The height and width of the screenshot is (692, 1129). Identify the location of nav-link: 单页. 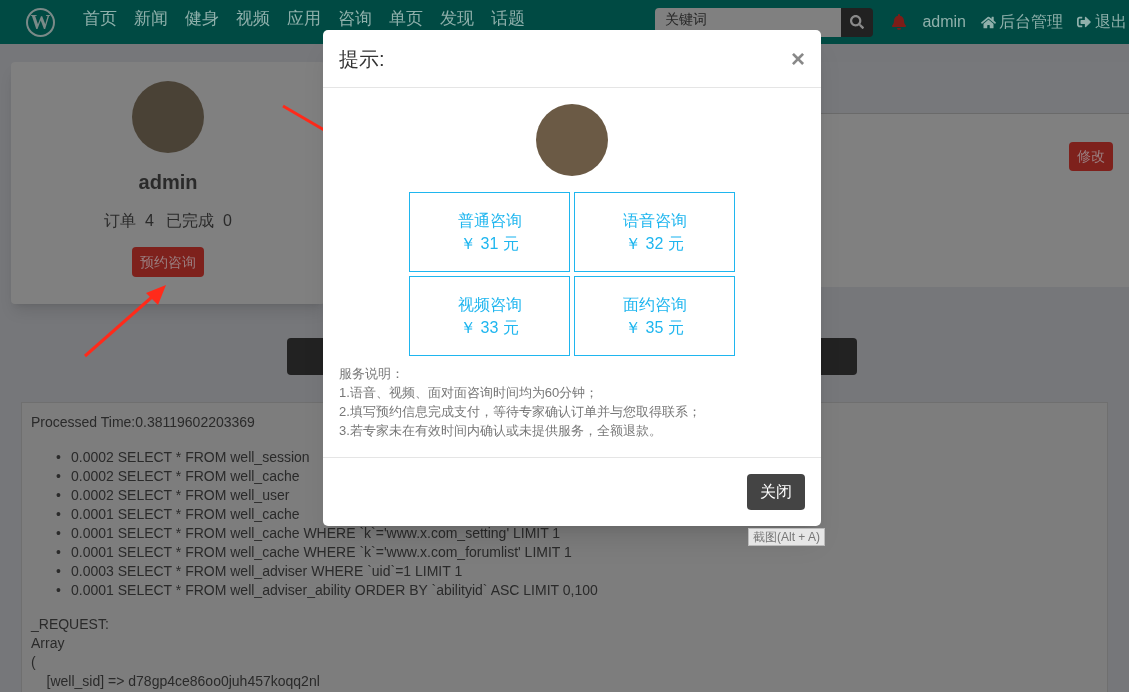
(406, 19).